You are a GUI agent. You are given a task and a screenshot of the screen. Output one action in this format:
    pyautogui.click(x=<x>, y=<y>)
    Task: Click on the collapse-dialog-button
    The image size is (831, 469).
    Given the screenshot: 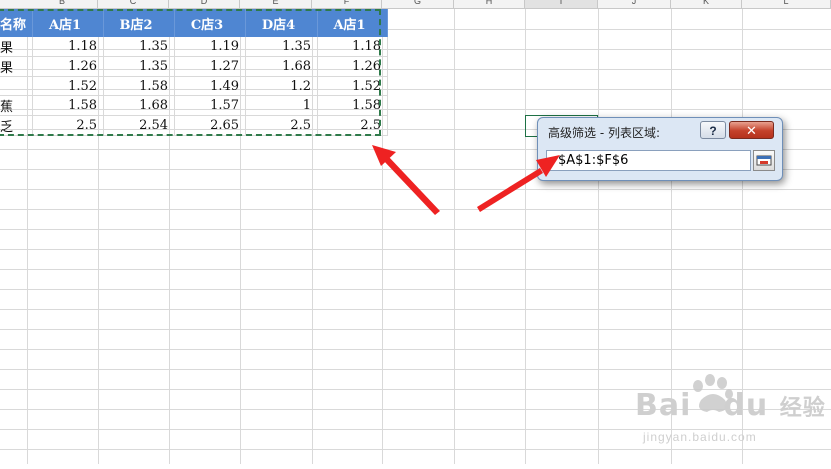 What is the action you would take?
    pyautogui.click(x=764, y=160)
    